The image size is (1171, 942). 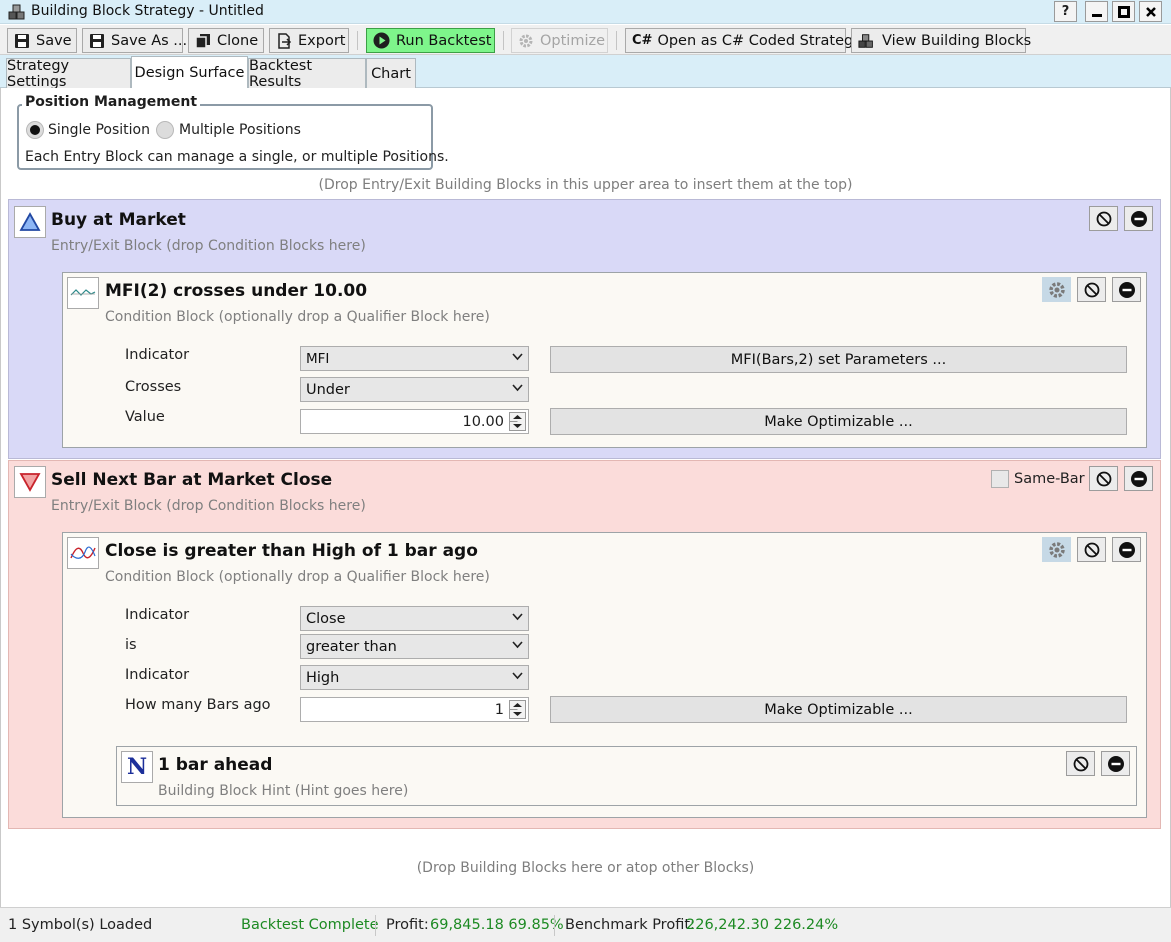 I want to click on crosses-dropdown: Under, so click(x=414, y=389).